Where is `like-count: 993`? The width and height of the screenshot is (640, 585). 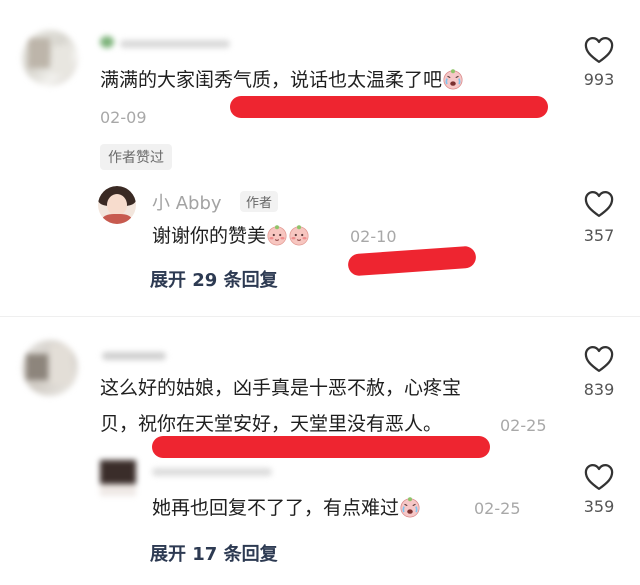
like-count: 993 is located at coordinates (599, 79).